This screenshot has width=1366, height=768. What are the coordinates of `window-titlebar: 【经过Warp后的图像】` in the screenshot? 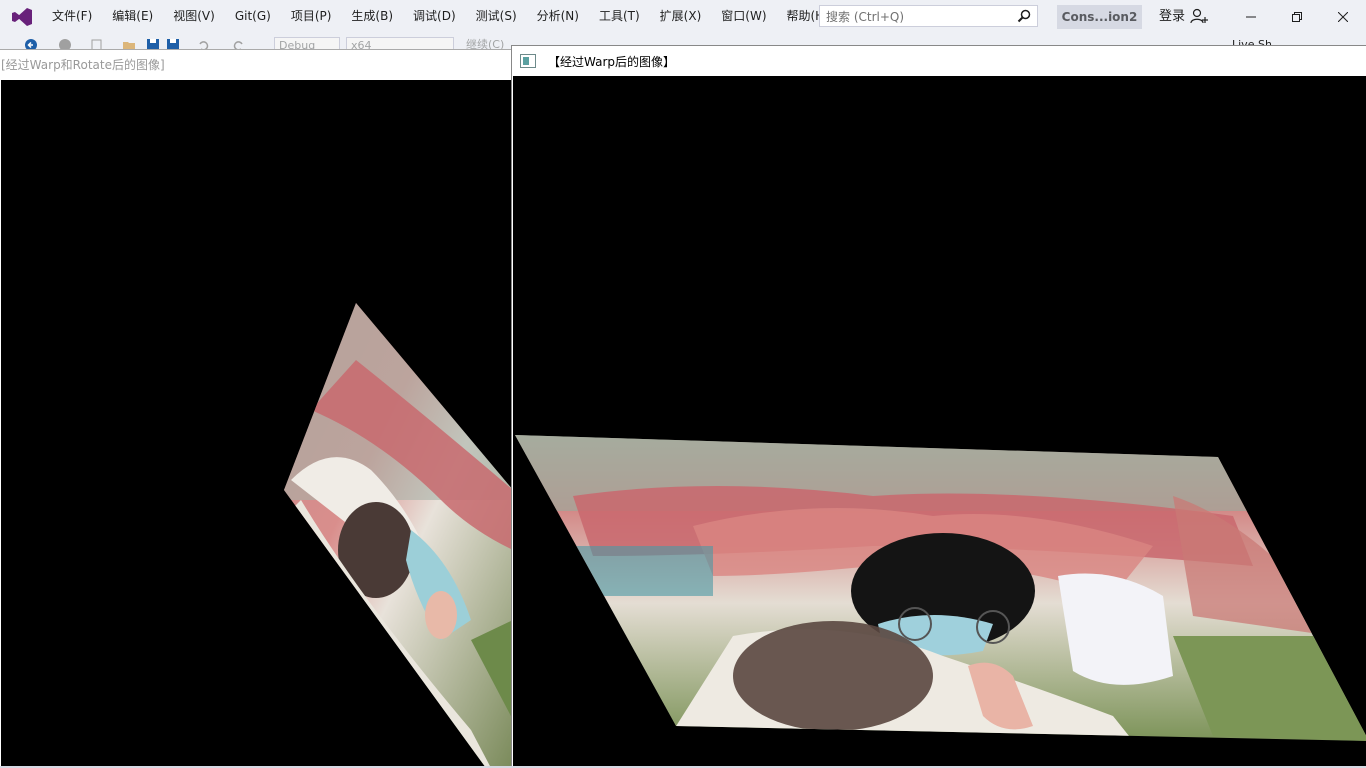 It's located at (939, 61).